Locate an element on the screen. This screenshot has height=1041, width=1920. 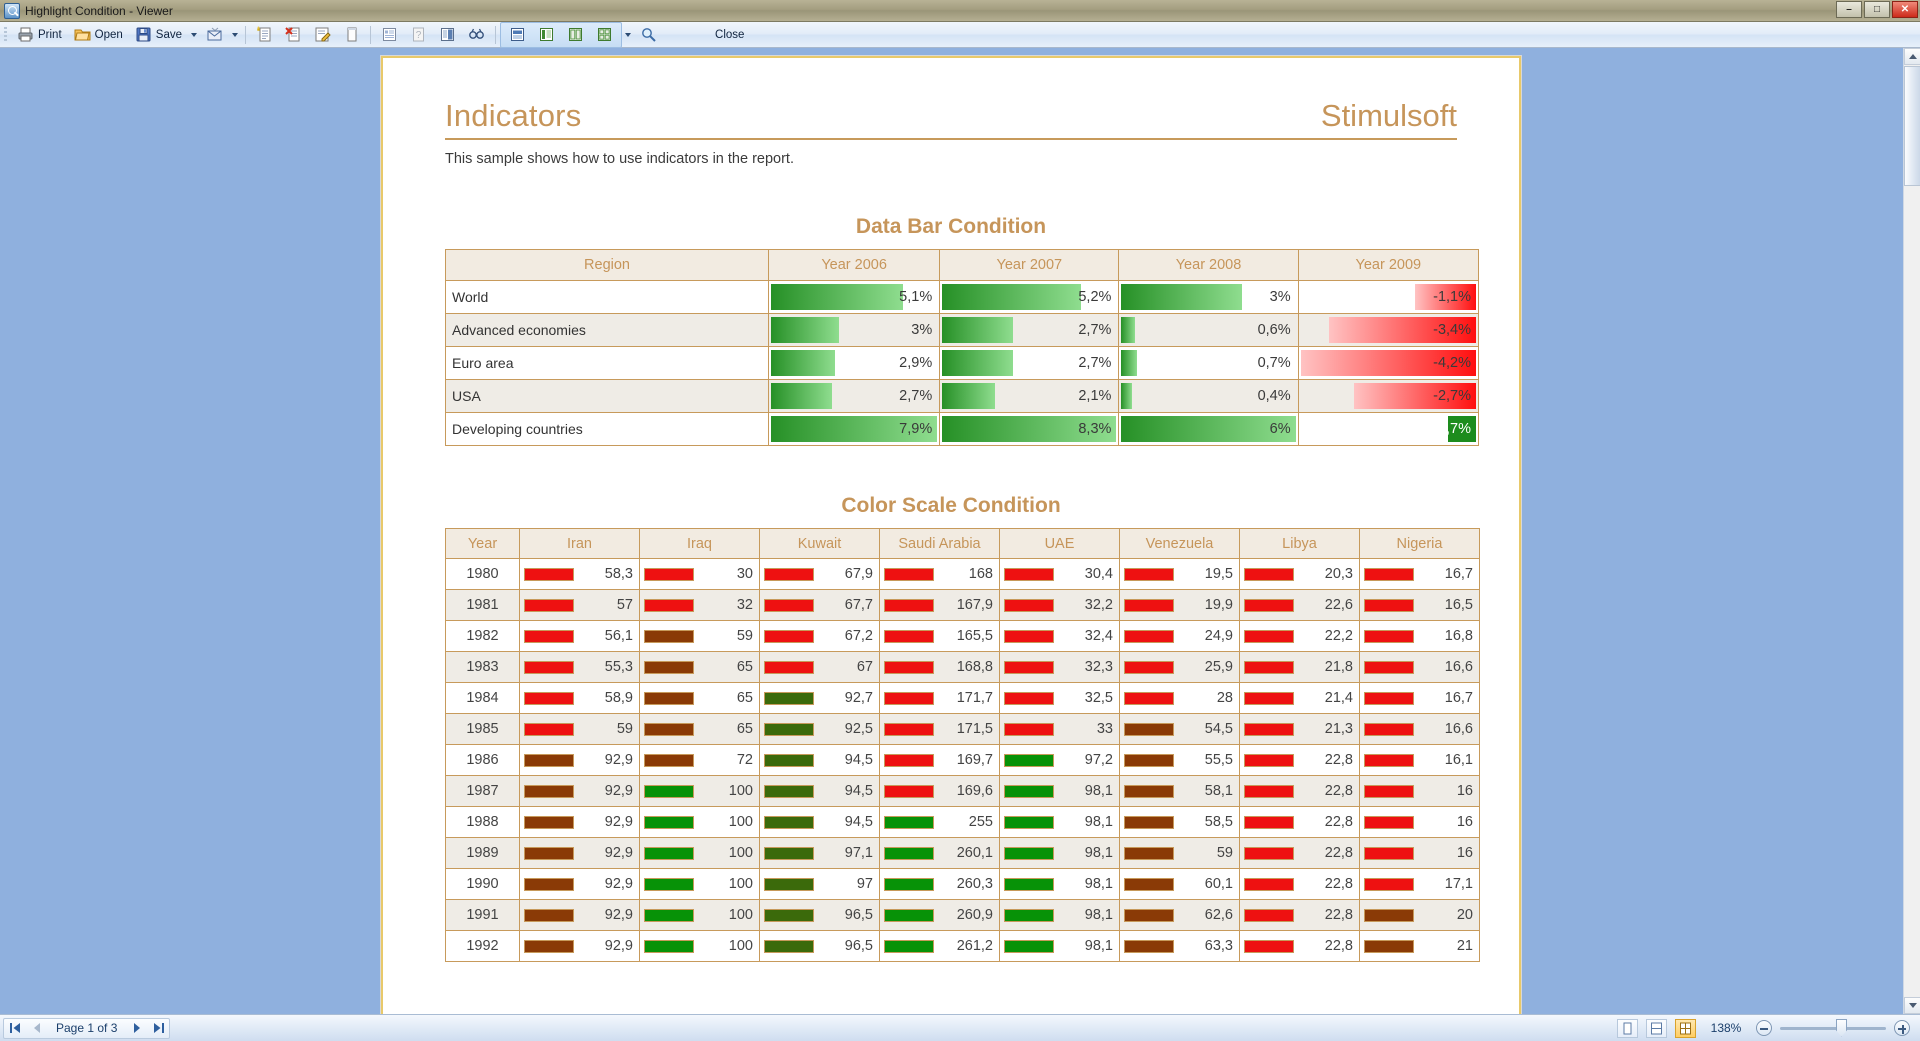
colorscale-cell: 19,5 is located at coordinates (1179, 574).